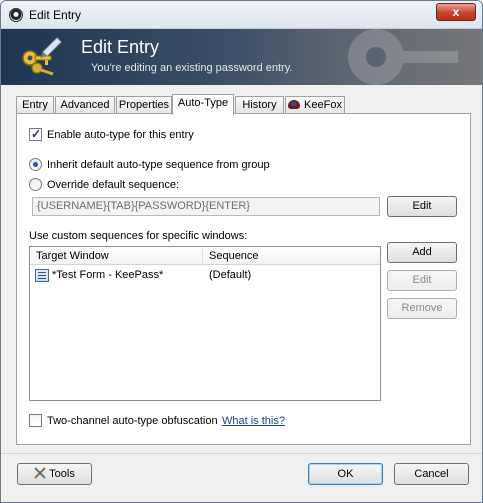 The width and height of the screenshot is (483, 503). What do you see at coordinates (422, 252) in the screenshot?
I see `add-sequence-button: Add` at bounding box center [422, 252].